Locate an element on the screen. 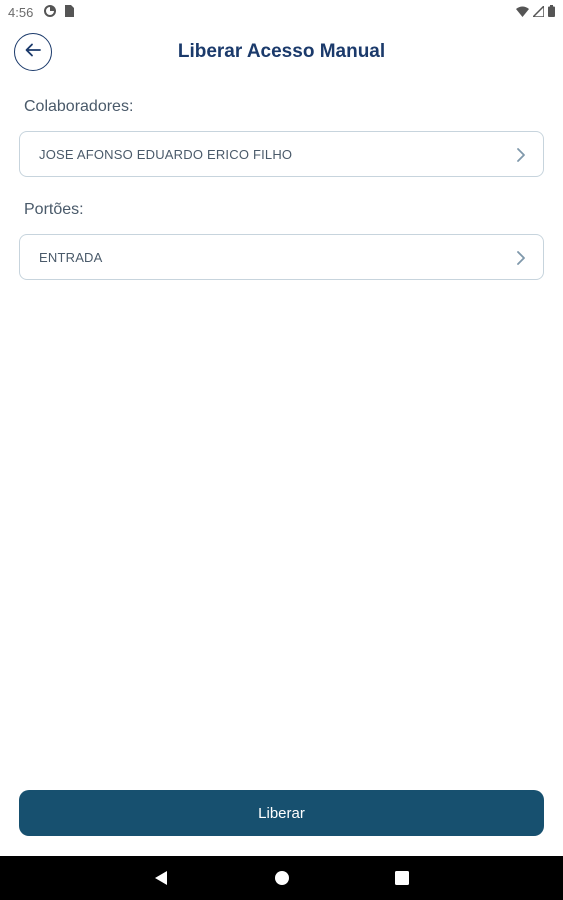  portoes-select: ENTRADA is located at coordinates (281, 257).